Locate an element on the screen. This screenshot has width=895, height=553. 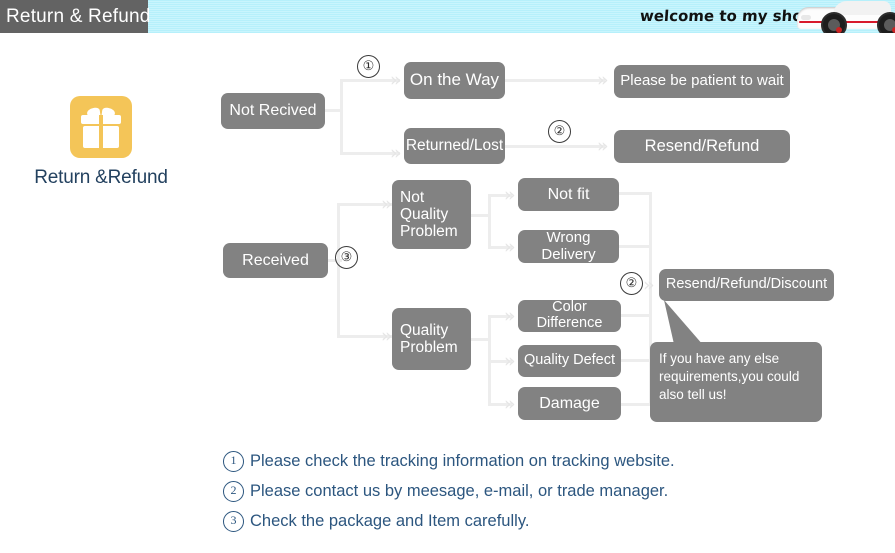
sports-car-icon is located at coordinates (844, 17).